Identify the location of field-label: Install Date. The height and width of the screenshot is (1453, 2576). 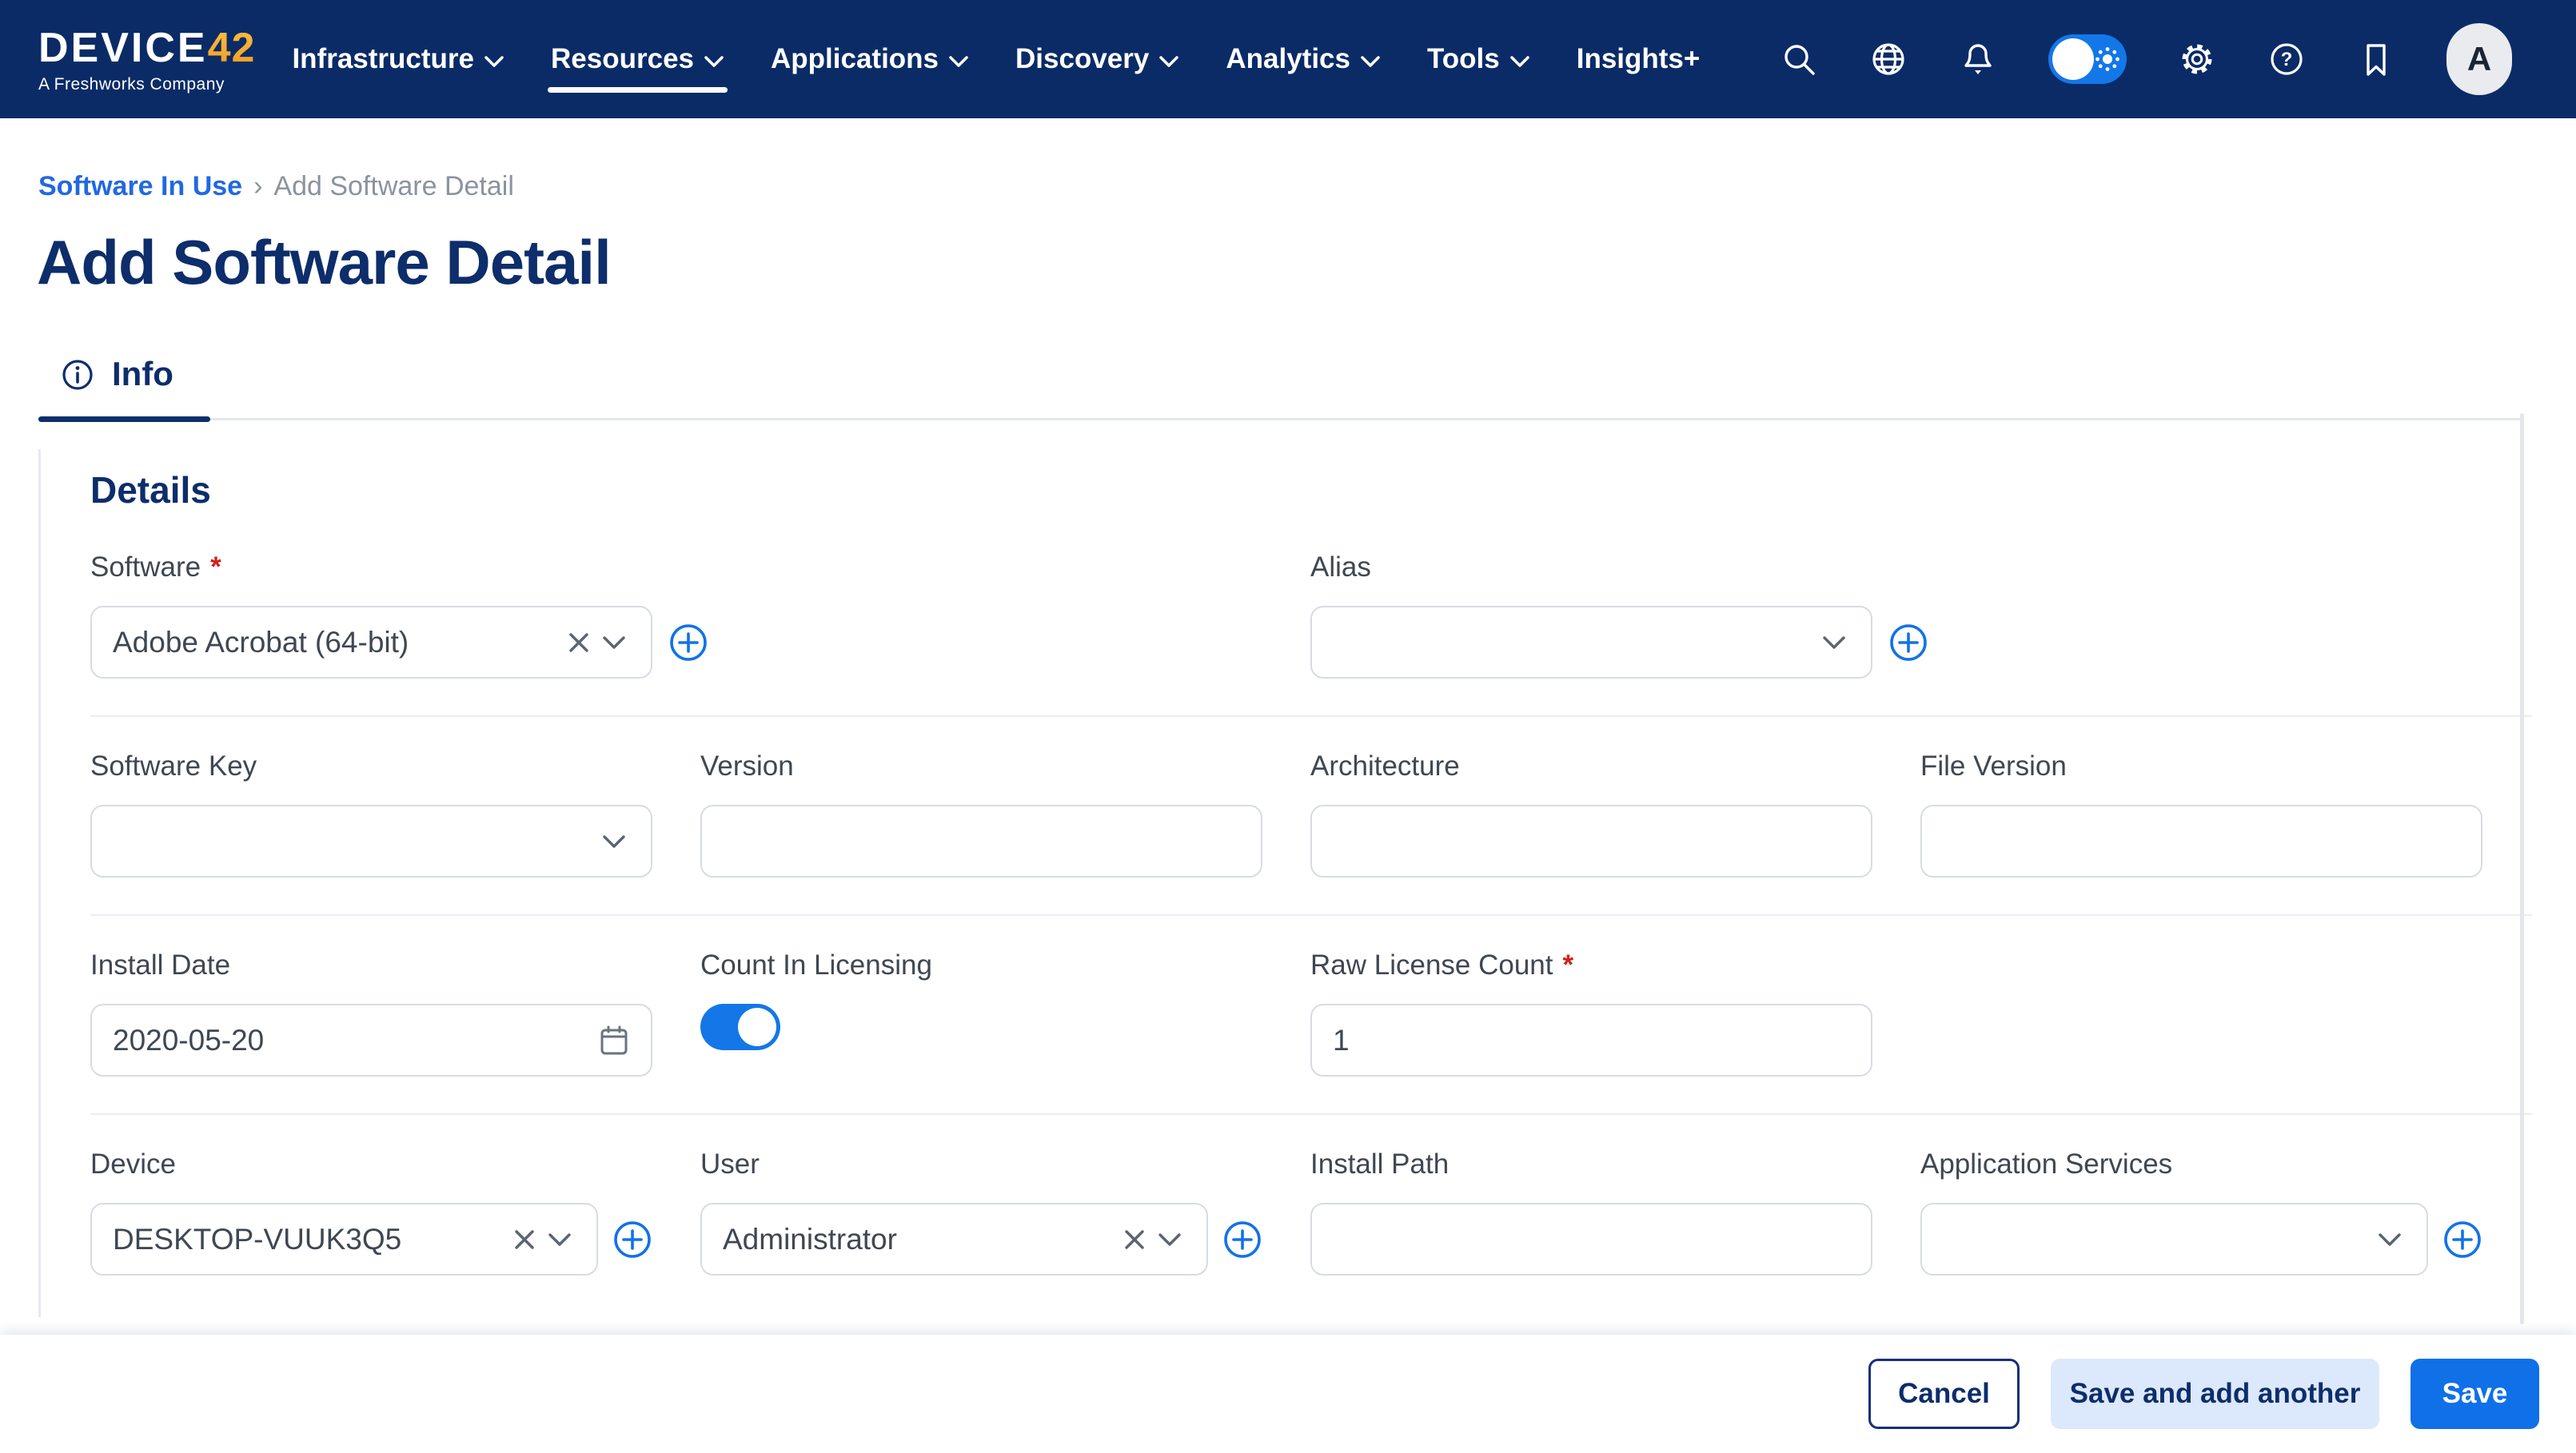
(160, 965).